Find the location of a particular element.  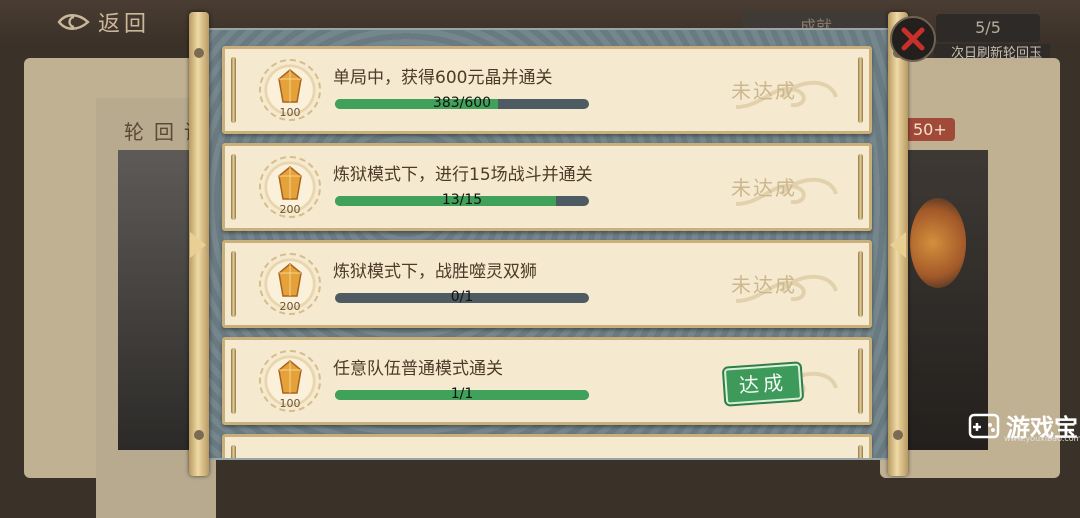

progress-text: 13/15 is located at coordinates (462, 200).